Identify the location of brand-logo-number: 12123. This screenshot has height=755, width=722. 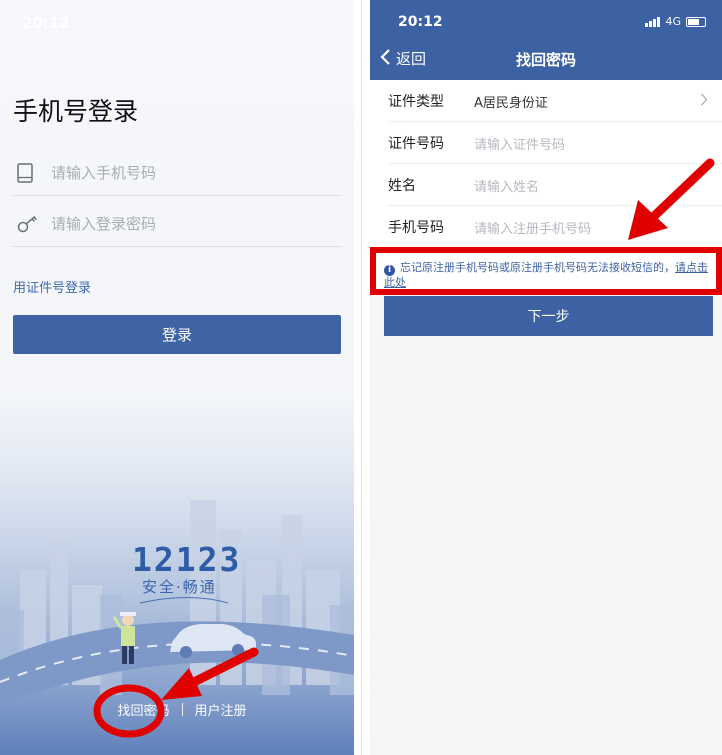
(187, 559).